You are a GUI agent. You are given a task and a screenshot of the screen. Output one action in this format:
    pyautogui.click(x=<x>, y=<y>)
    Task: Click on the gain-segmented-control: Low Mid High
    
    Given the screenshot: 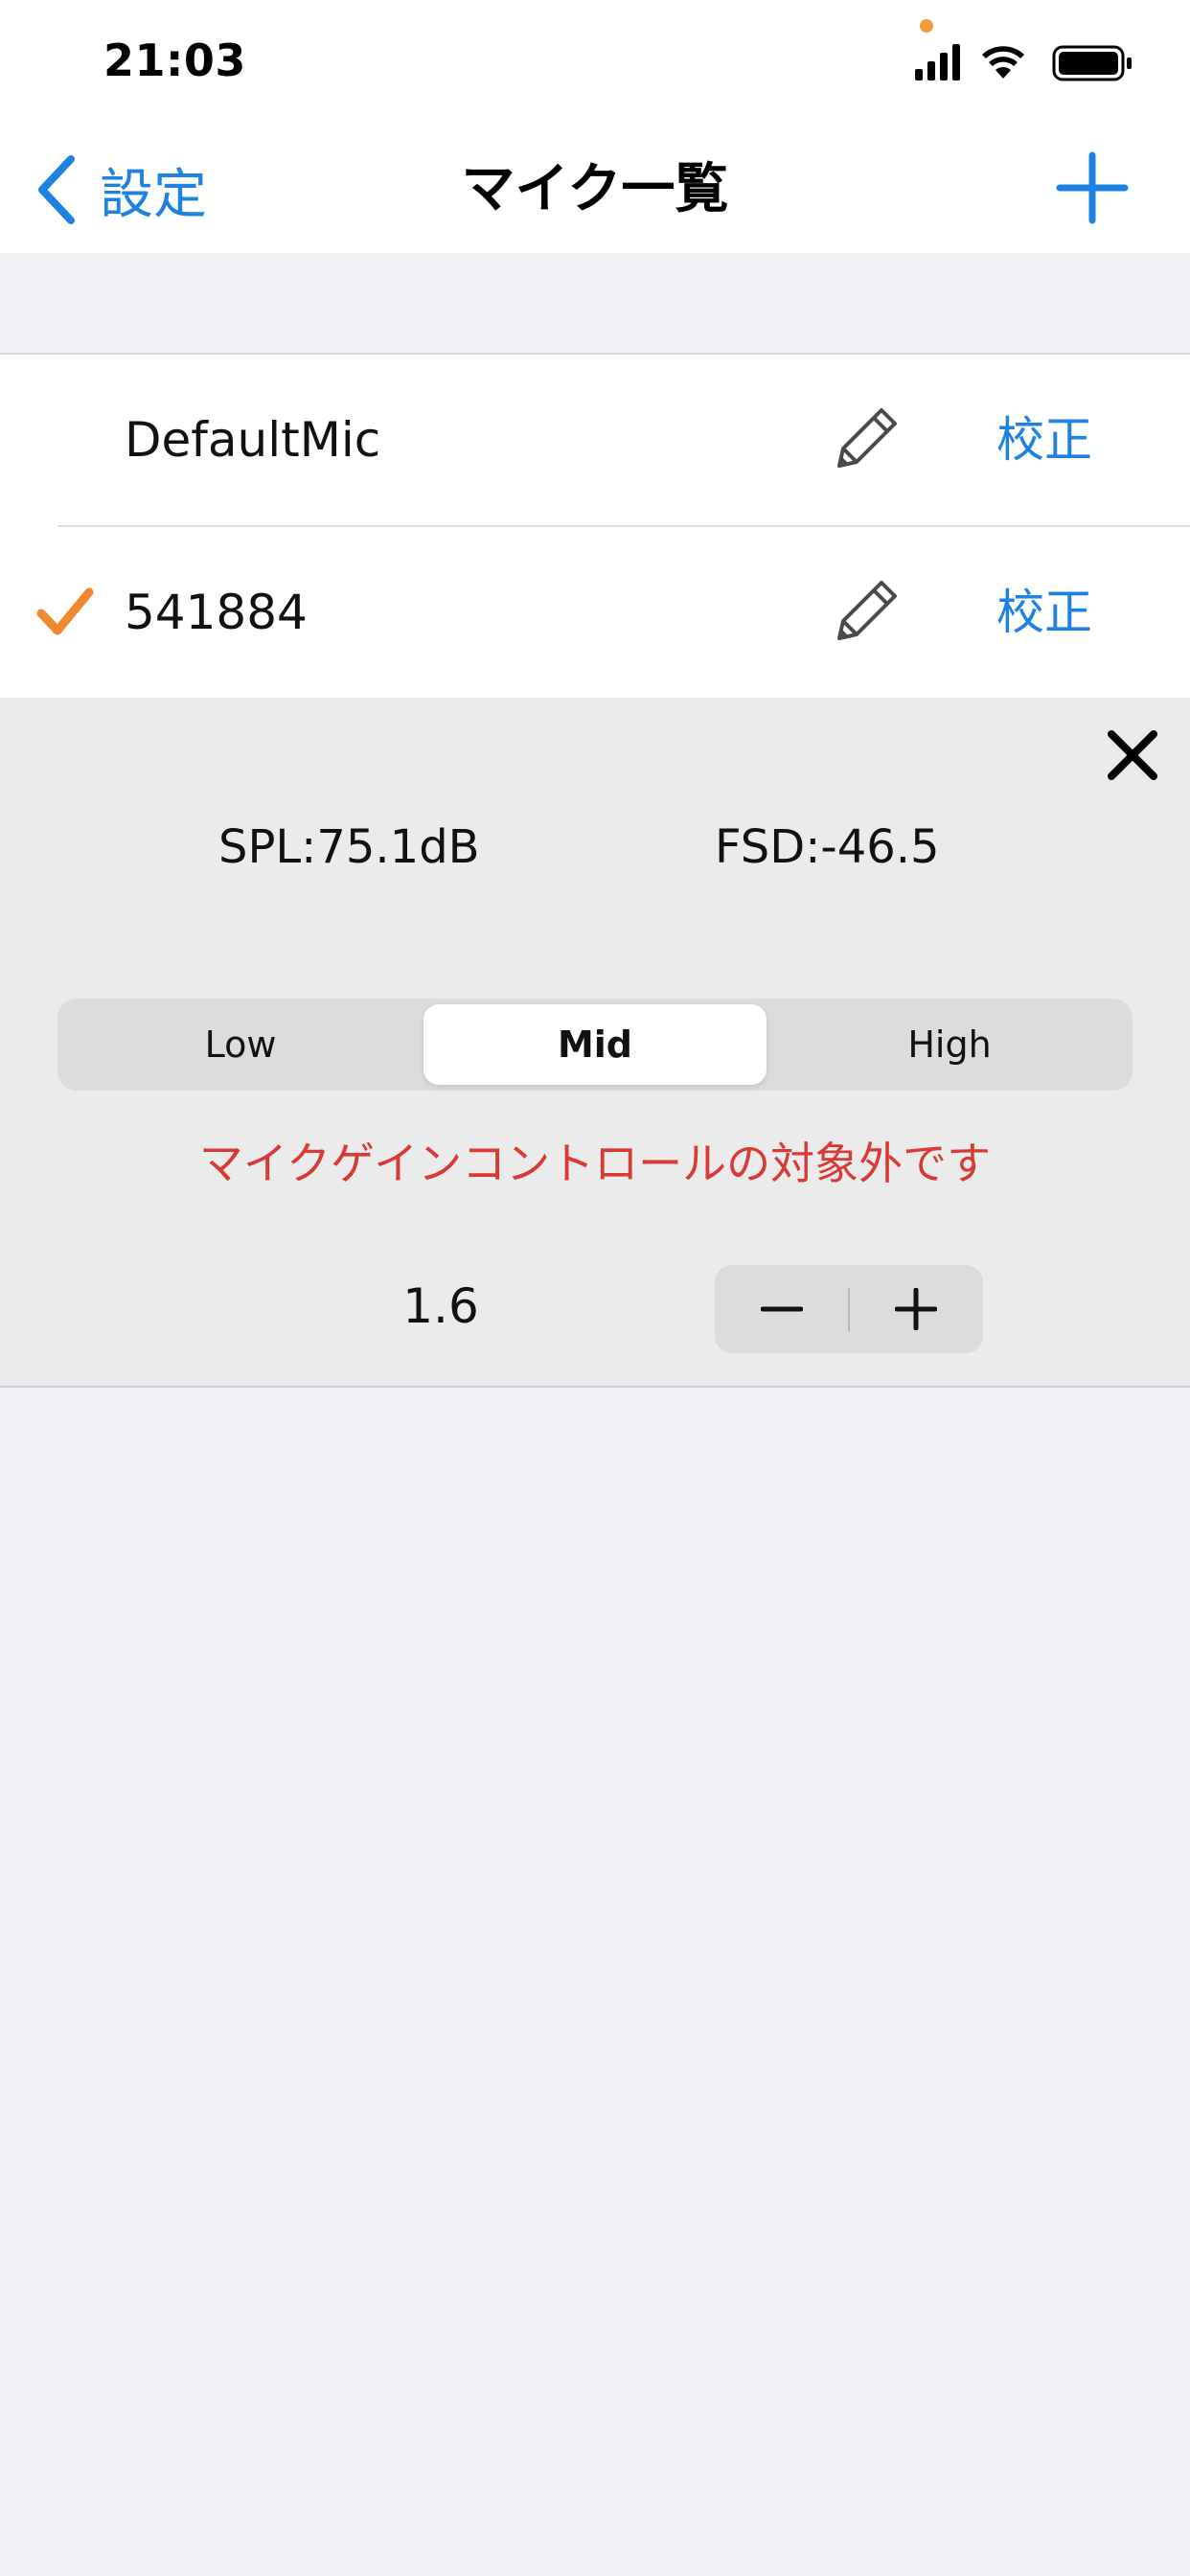 What is the action you would take?
    pyautogui.click(x=595, y=1045)
    